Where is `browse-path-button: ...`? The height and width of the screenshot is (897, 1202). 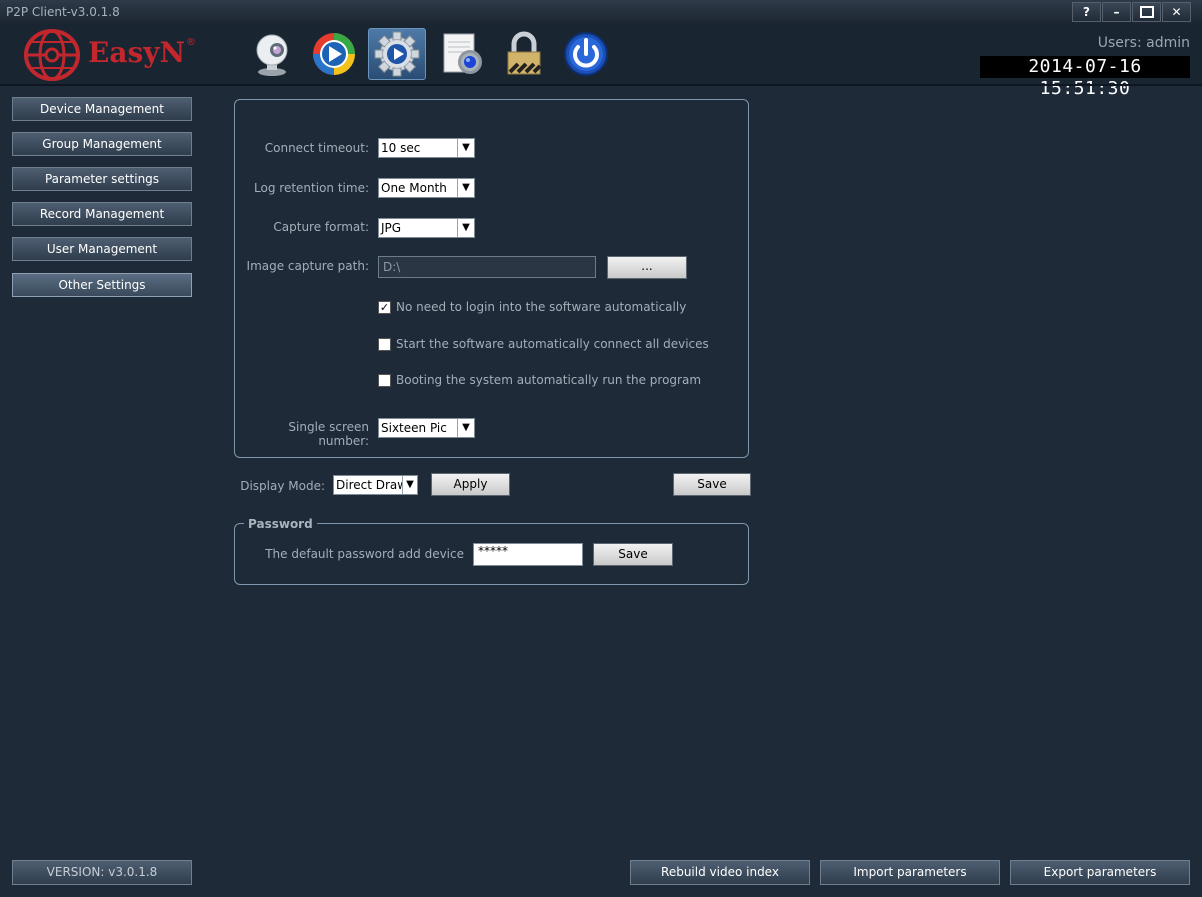
browse-path-button: ... is located at coordinates (647, 267).